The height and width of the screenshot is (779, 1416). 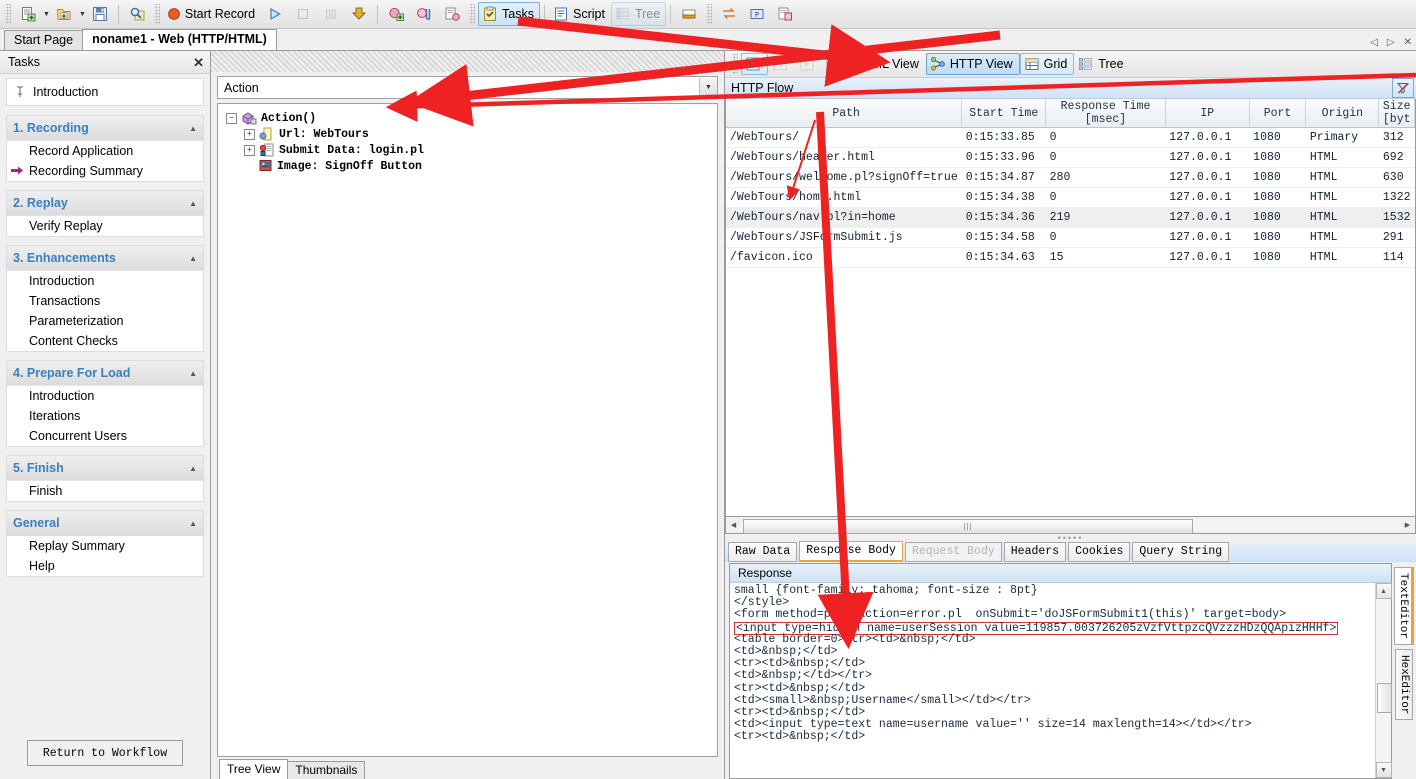 What do you see at coordinates (1403, 88) in the screenshot?
I see `filter-icon` at bounding box center [1403, 88].